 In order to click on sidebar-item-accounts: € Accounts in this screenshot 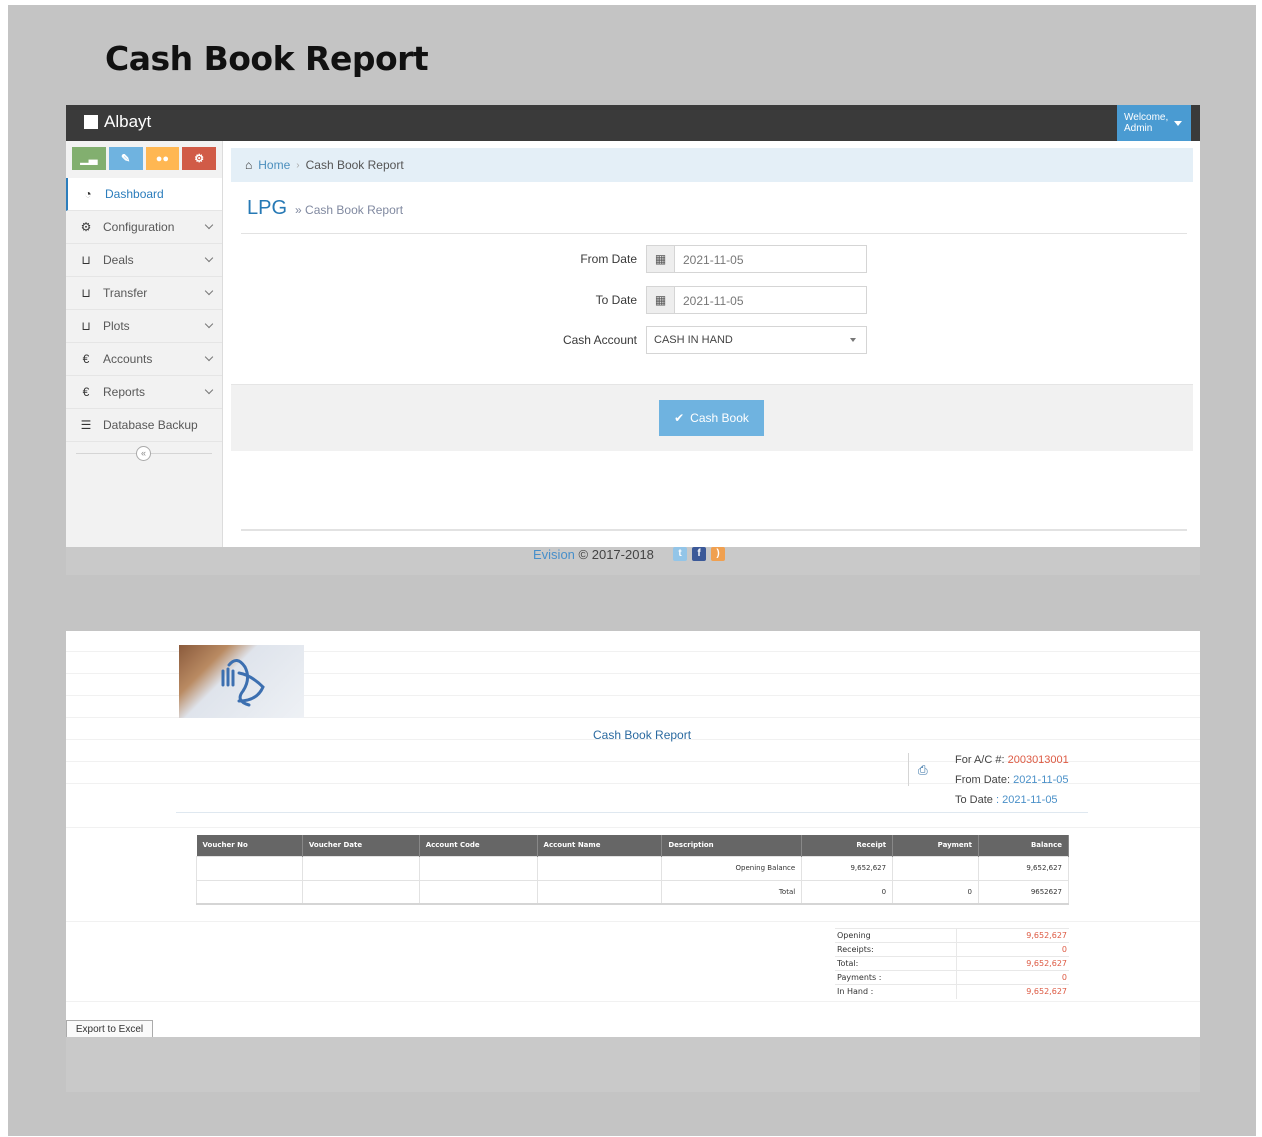, I will do `click(144, 359)`.